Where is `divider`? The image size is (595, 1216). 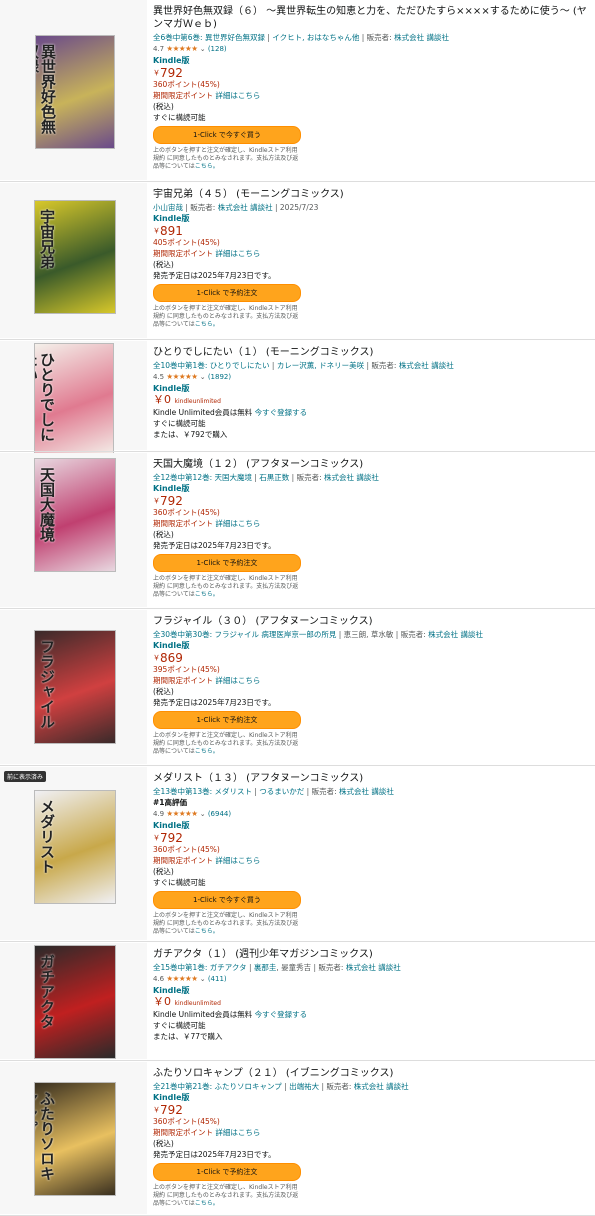
divider is located at coordinates (297, 181).